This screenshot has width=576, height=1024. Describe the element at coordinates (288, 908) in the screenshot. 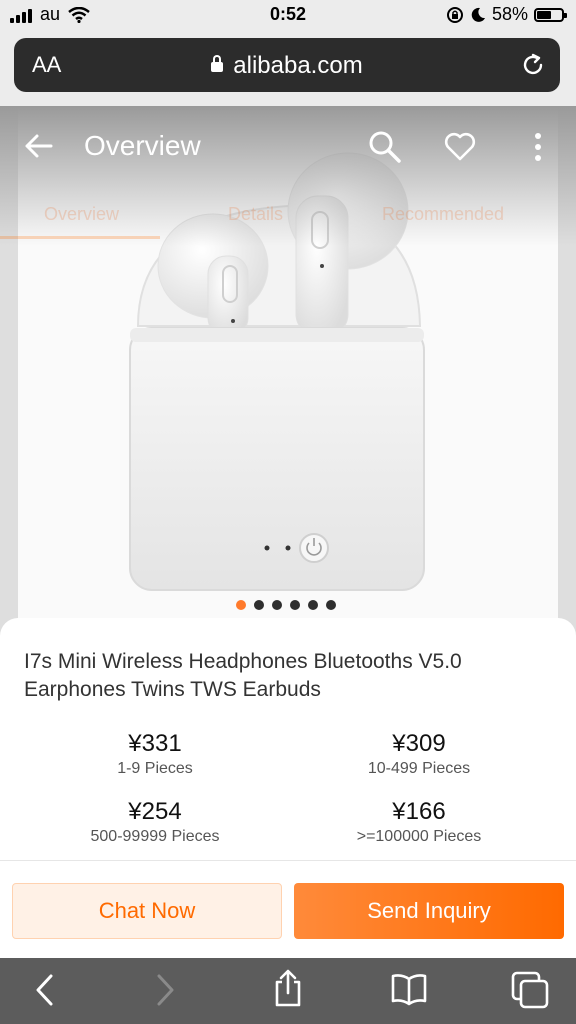

I see `action-bar: Chat Now Send Inquiry` at that location.